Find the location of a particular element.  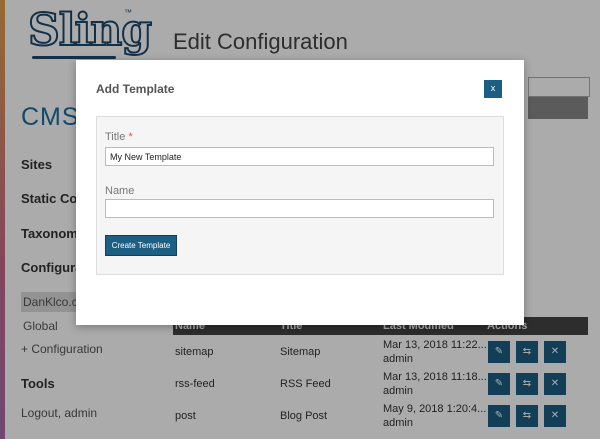

title-label-text: Title is located at coordinates (115, 137).